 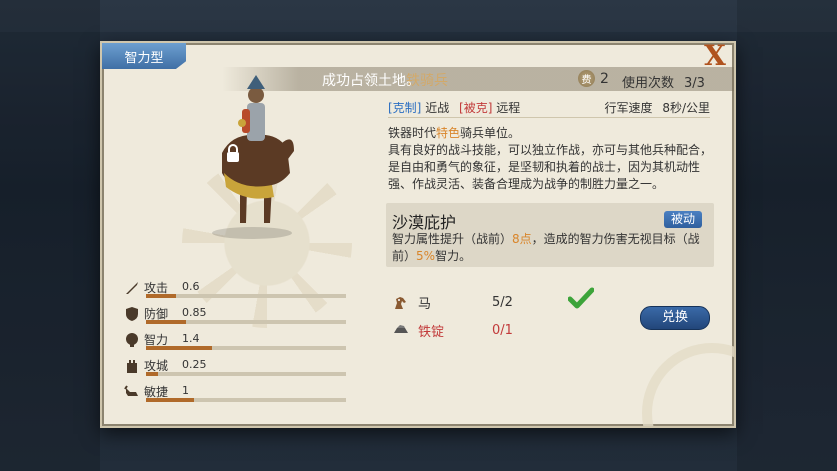 I want to click on stat-value: 1, so click(x=185, y=390).